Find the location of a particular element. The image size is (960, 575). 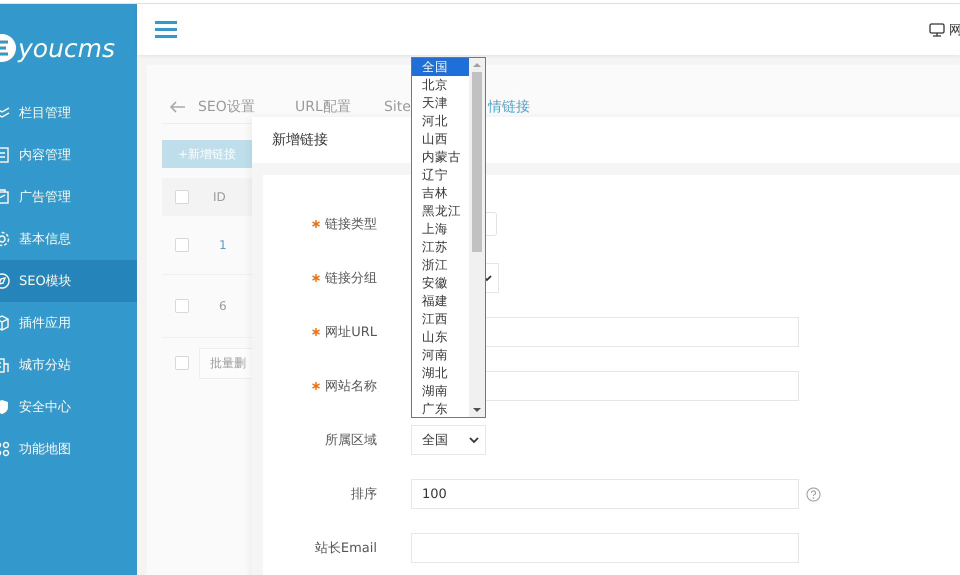

field-label: 所属区域 is located at coordinates (351, 440).